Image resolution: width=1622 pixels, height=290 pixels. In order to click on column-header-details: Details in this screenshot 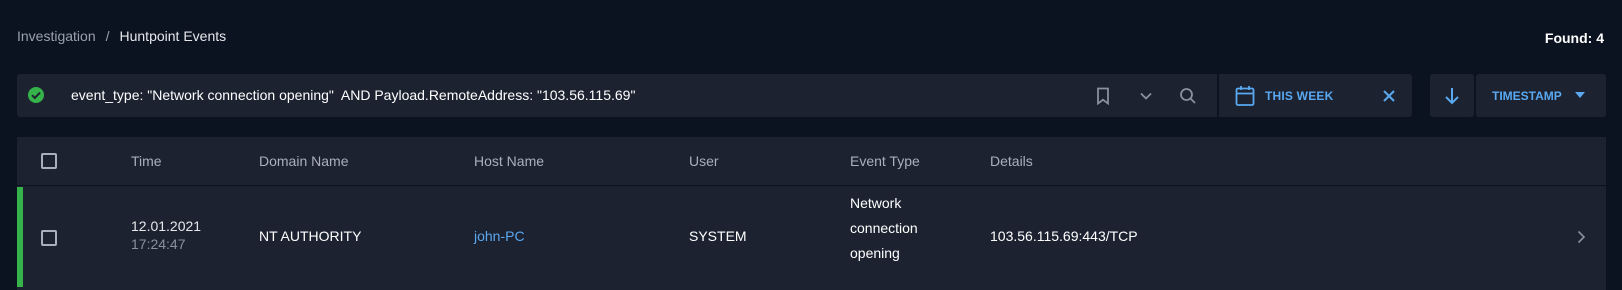, I will do `click(1011, 161)`.